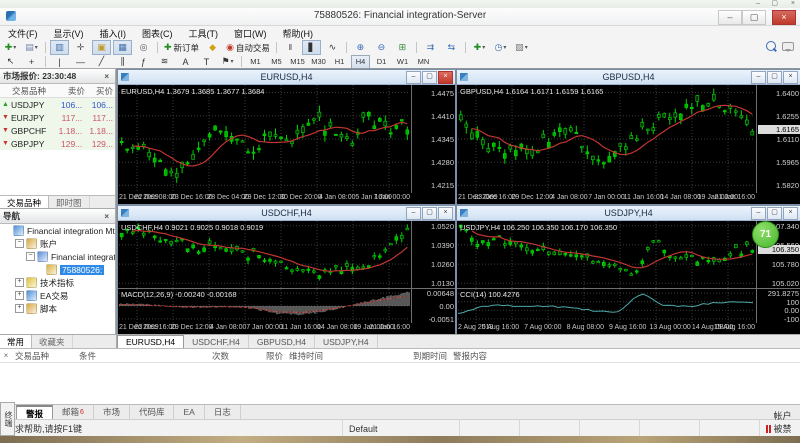 Image resolution: width=800 pixels, height=443 pixels. What do you see at coordinates (360, 47) in the screenshot?
I see `toolbar-zoom-in-icon: ⊕` at bounding box center [360, 47].